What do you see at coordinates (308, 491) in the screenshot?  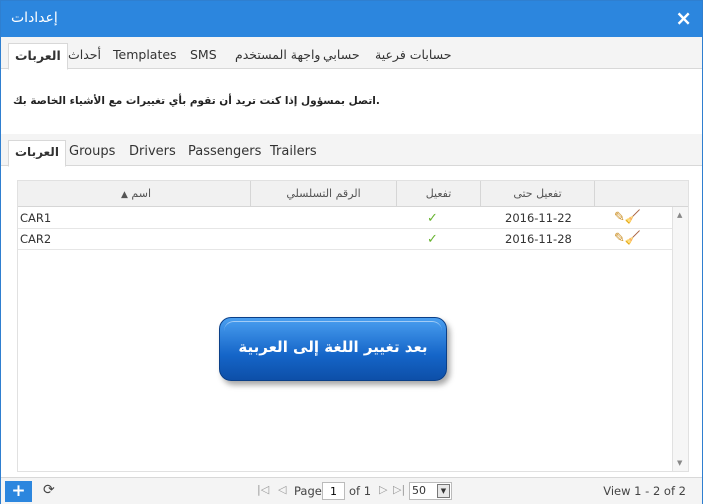 I see `page-label: Page` at bounding box center [308, 491].